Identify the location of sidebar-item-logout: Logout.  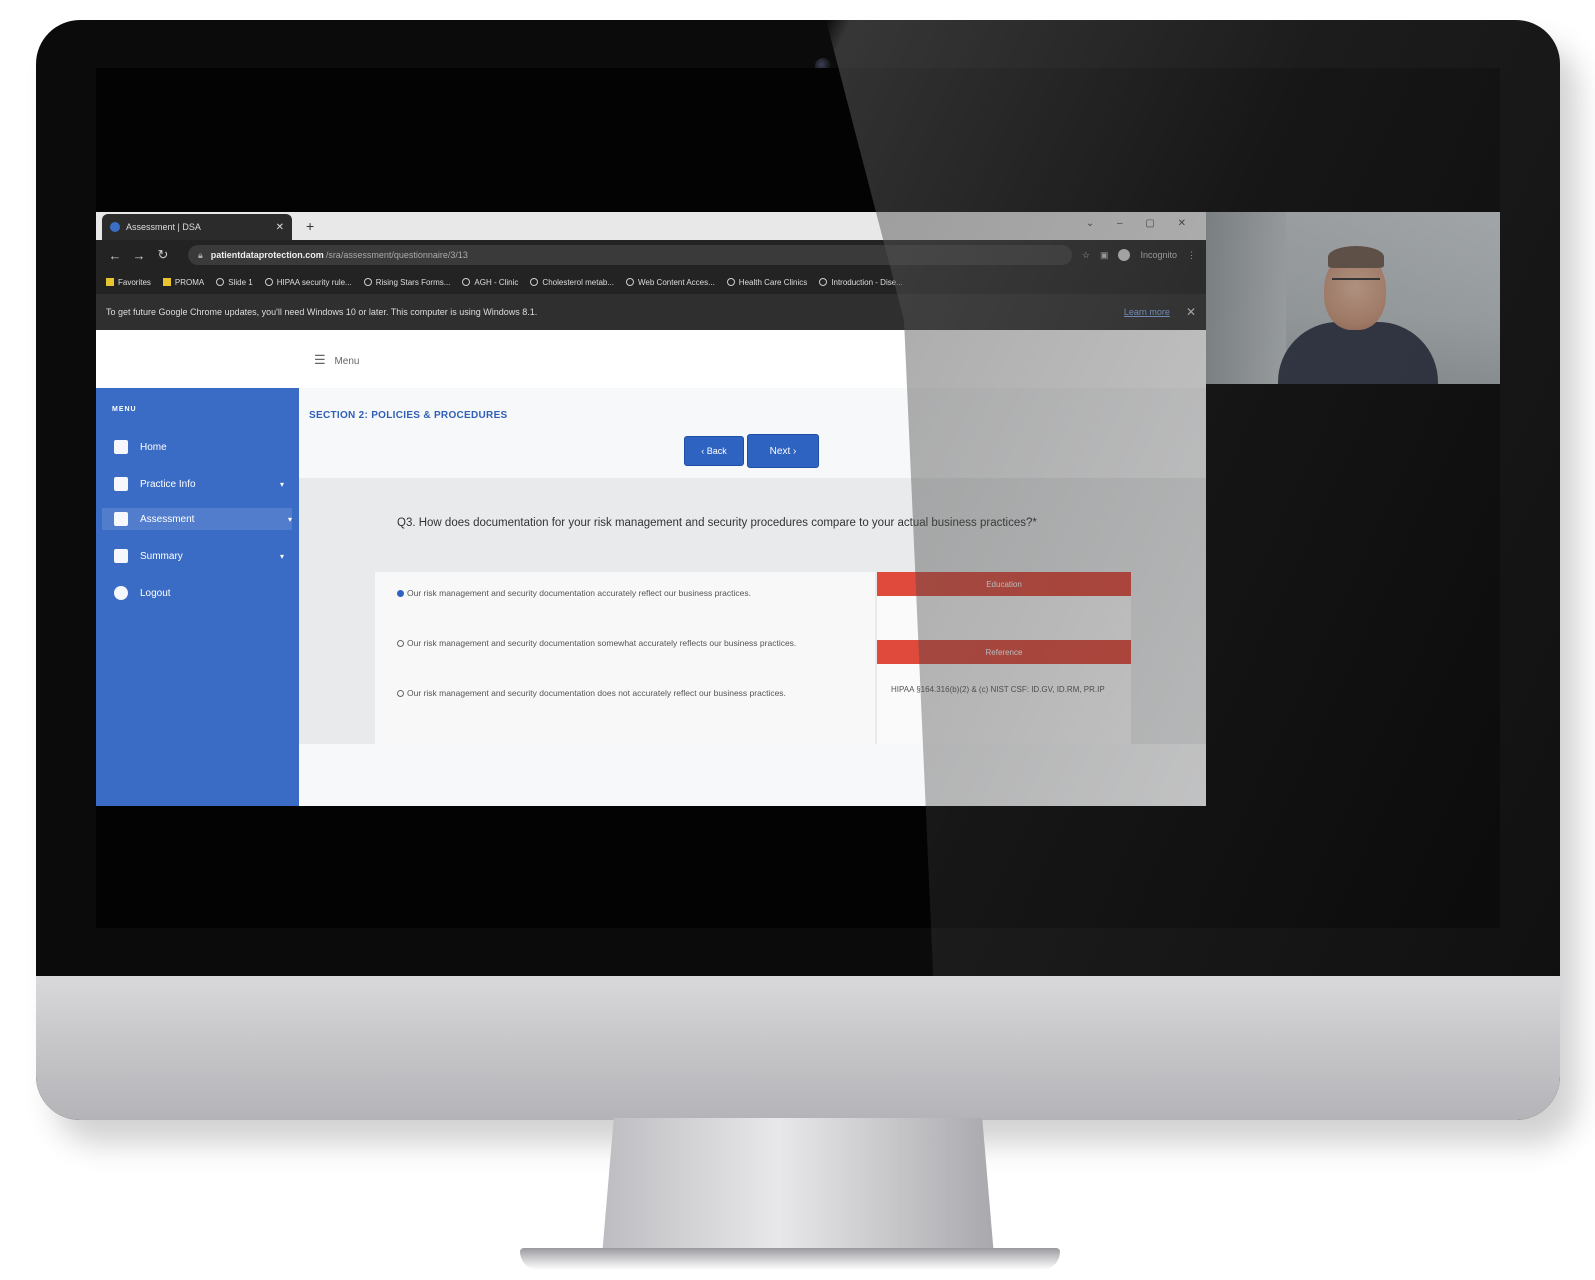
(199, 593).